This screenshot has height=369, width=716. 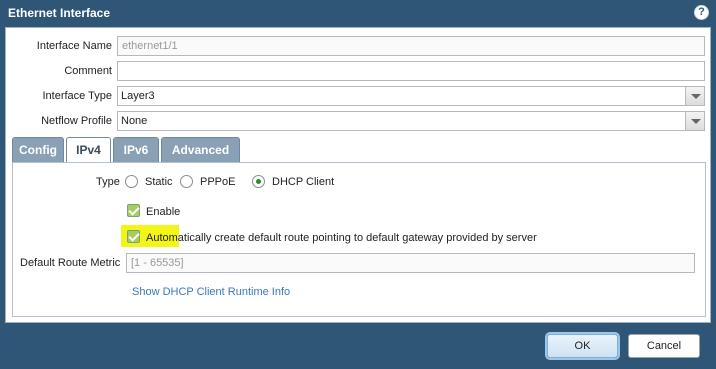 I want to click on dialog-titlebar: Ethernet Interface ?, so click(x=358, y=13).